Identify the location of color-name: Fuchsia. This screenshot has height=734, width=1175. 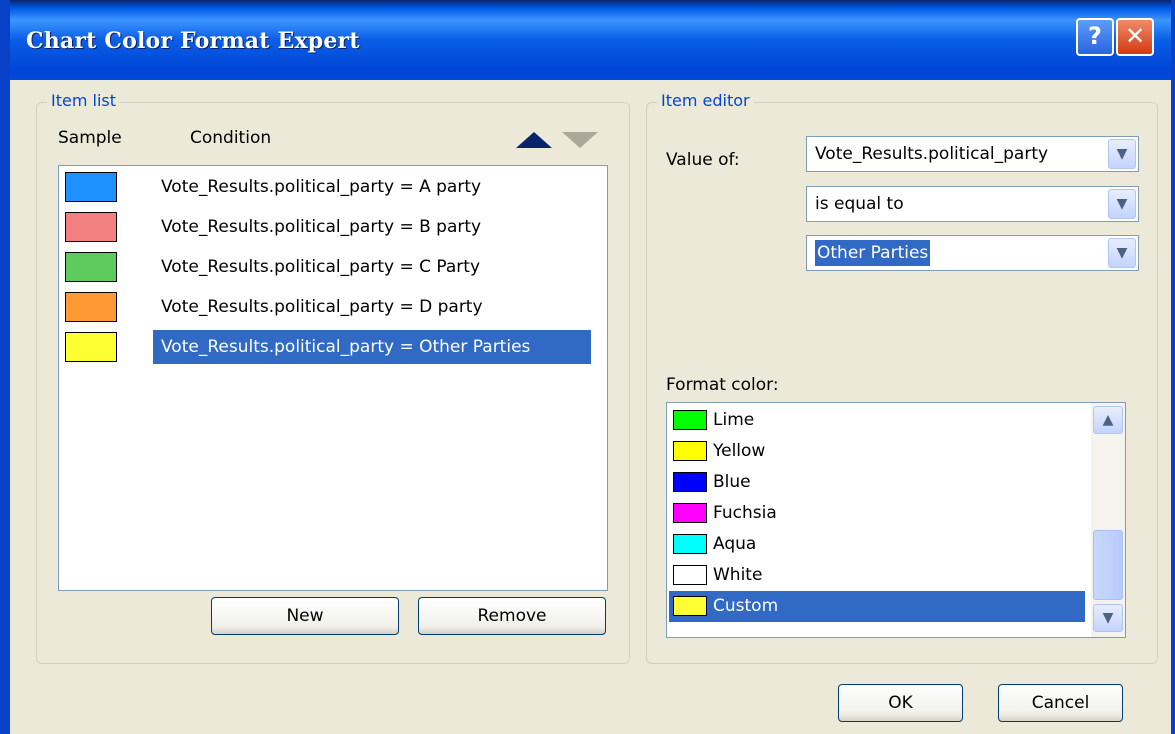
(745, 513).